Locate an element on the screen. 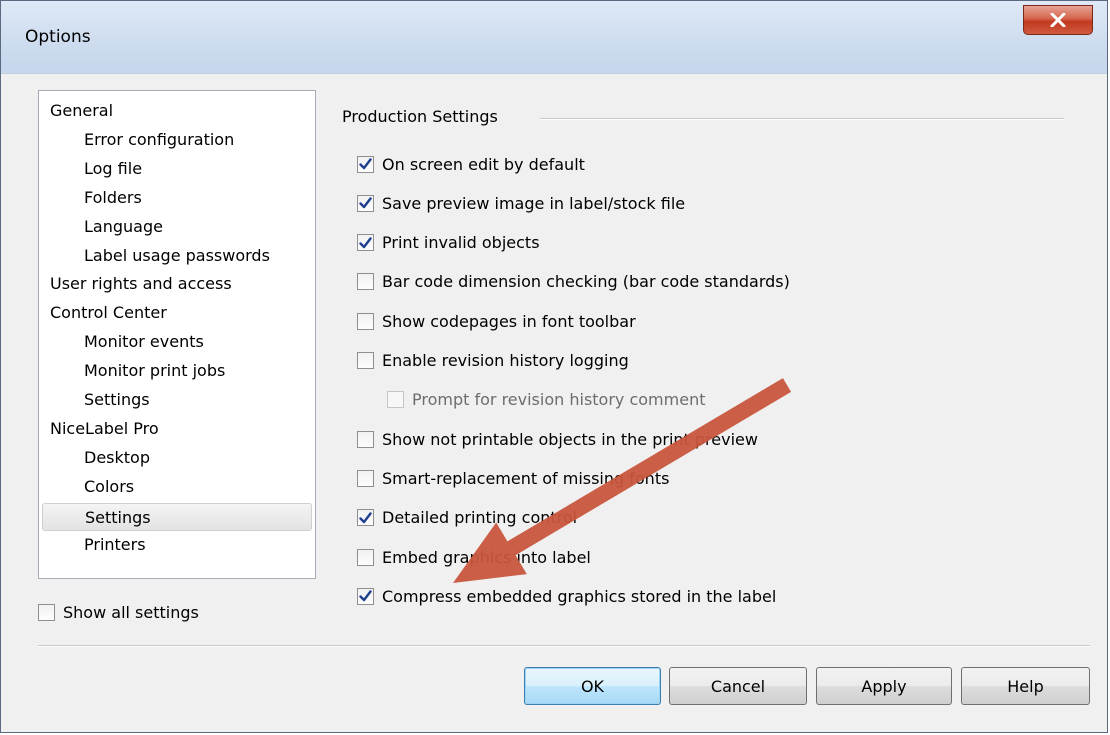 The image size is (1110, 735). production-settings-title: Production Settings is located at coordinates (420, 116).